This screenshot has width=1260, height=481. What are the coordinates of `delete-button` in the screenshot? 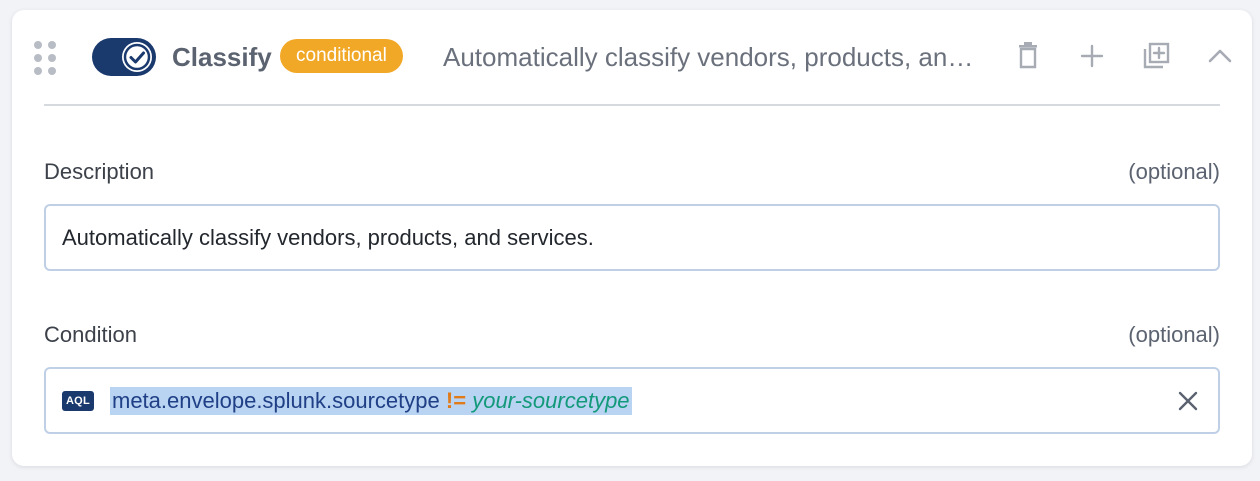 It's located at (1028, 56).